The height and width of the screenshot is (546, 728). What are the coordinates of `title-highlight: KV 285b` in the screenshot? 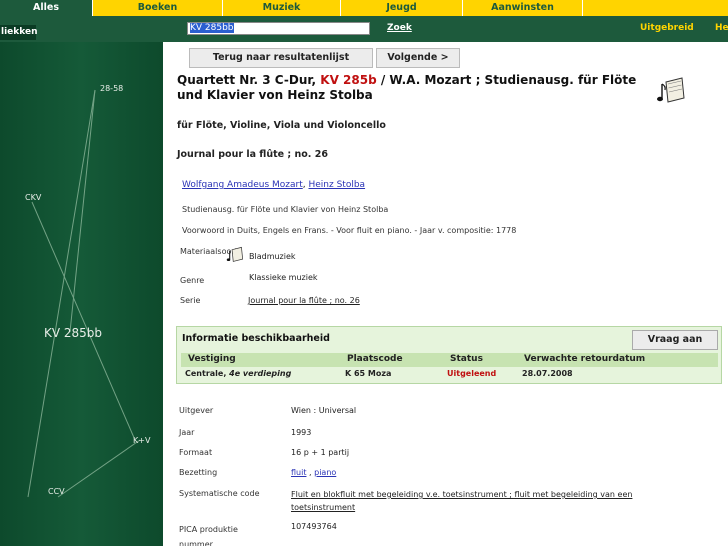 It's located at (348, 80).